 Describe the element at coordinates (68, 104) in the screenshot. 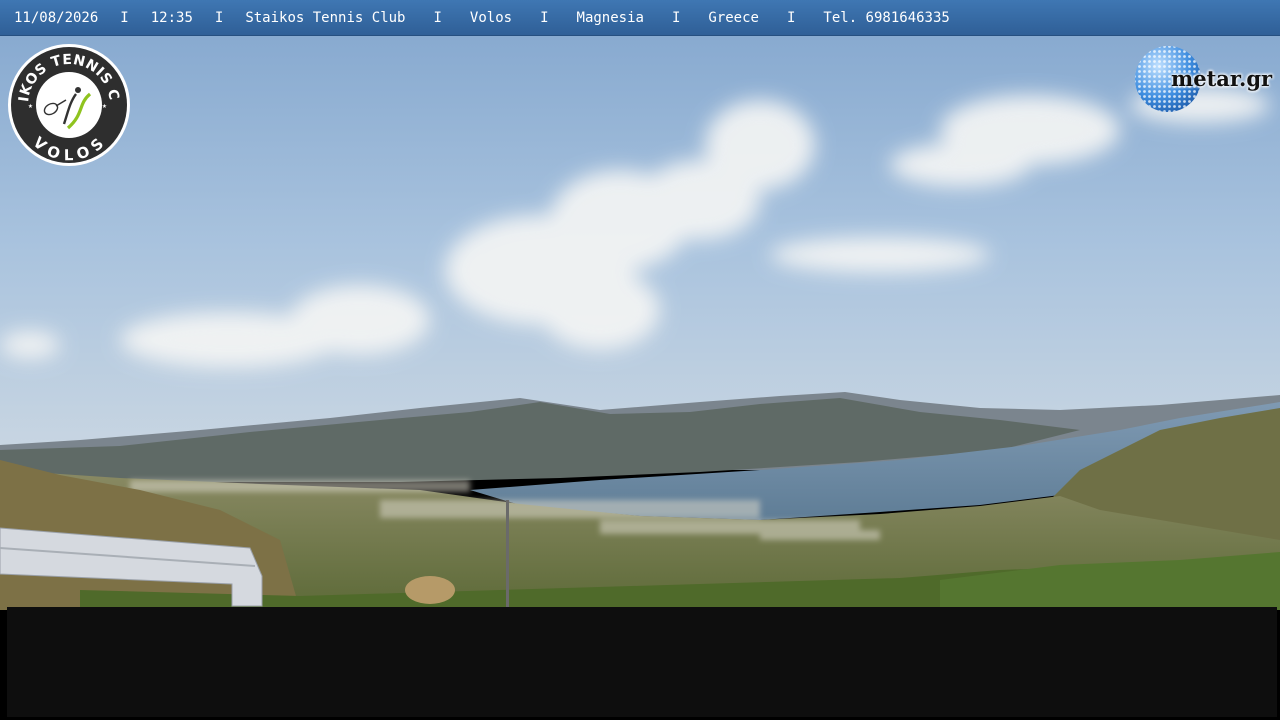

I see `club-logo: STAIKOS TENNIS CLUB VOLOS ★ ★` at that location.